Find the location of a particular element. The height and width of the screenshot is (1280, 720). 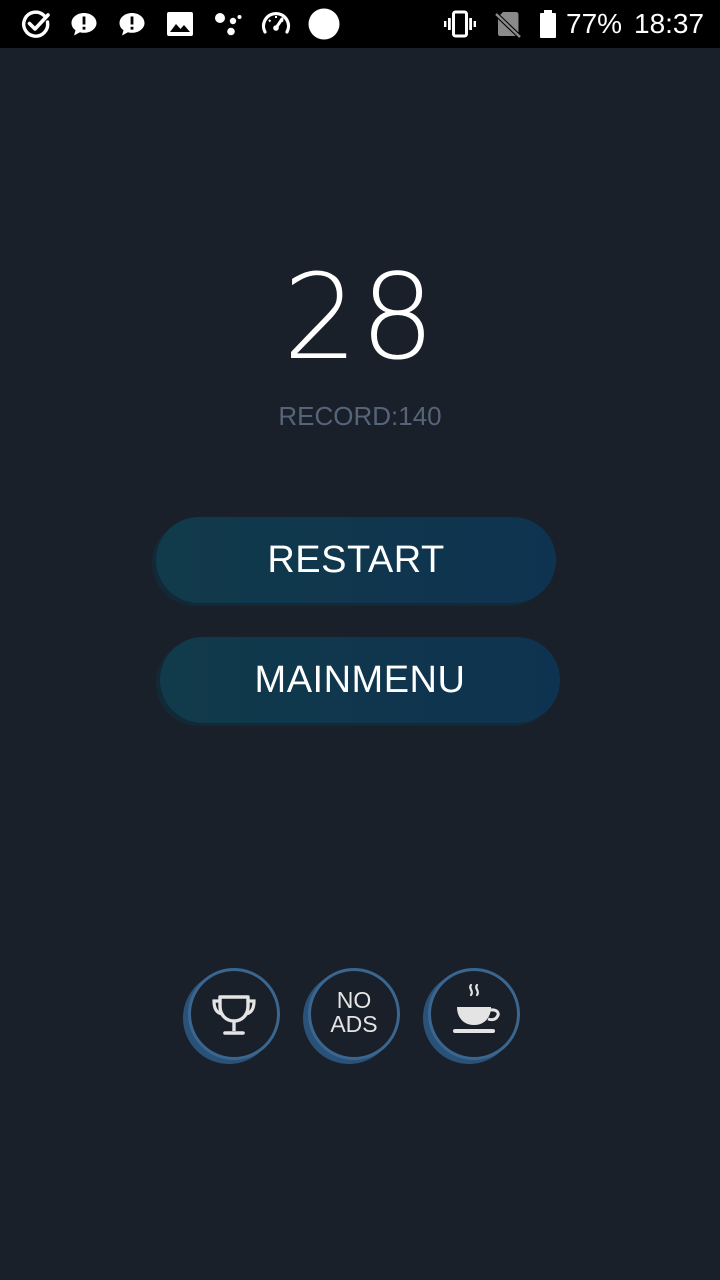

no-ads-label-line1: NO is located at coordinates (354, 1000).